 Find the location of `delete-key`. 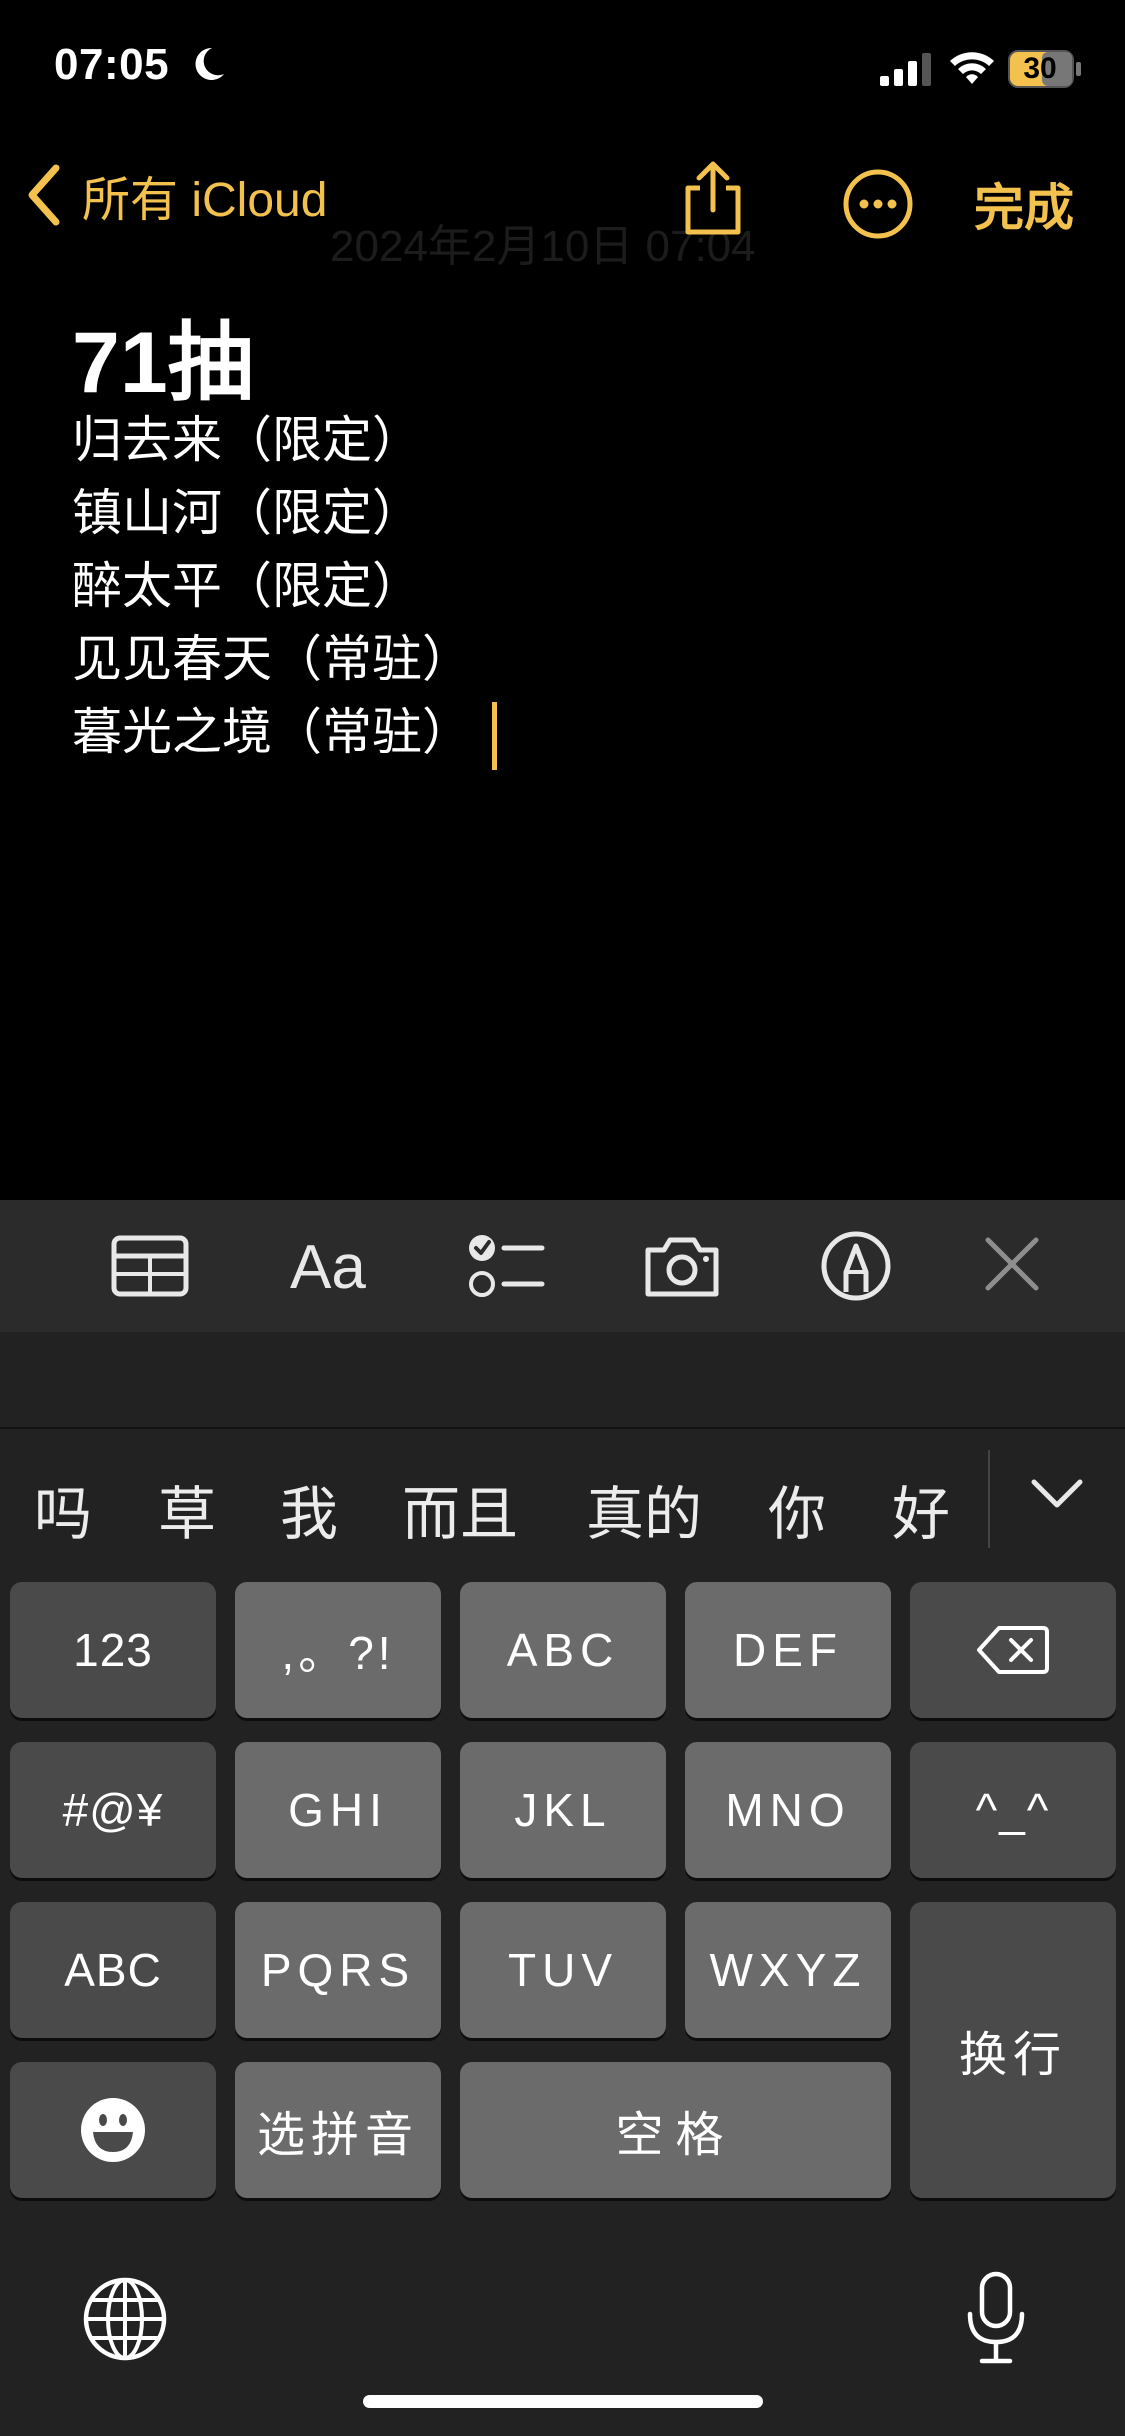

delete-key is located at coordinates (1013, 1650).